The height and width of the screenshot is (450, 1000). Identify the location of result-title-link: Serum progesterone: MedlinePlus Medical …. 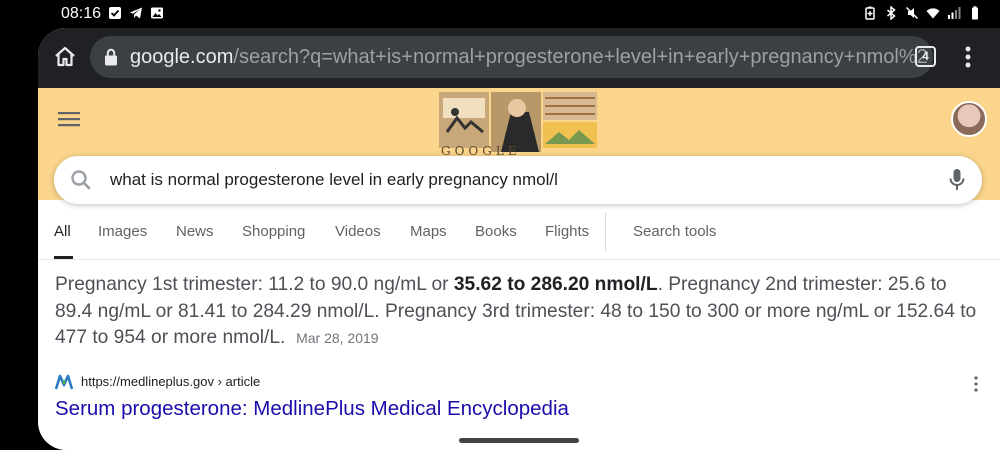
(312, 409).